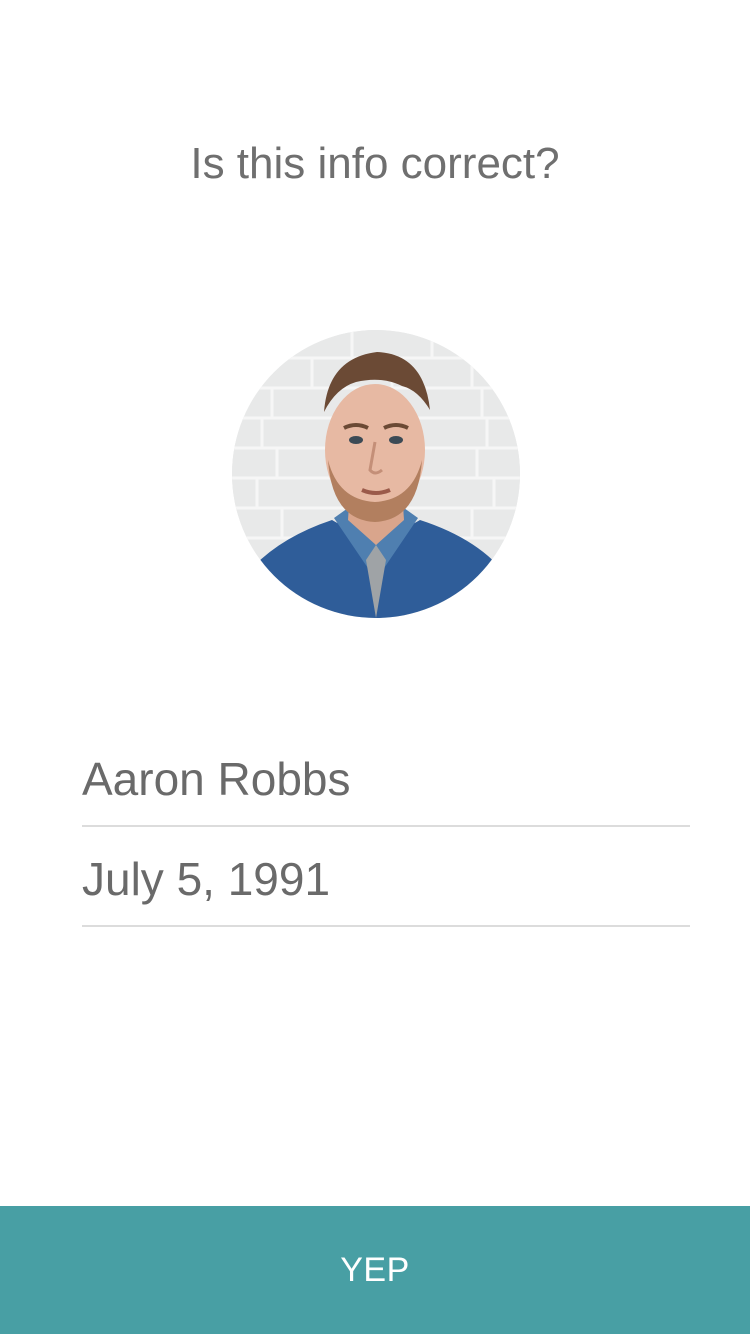  I want to click on name-value: Aaron Robbs, so click(216, 779).